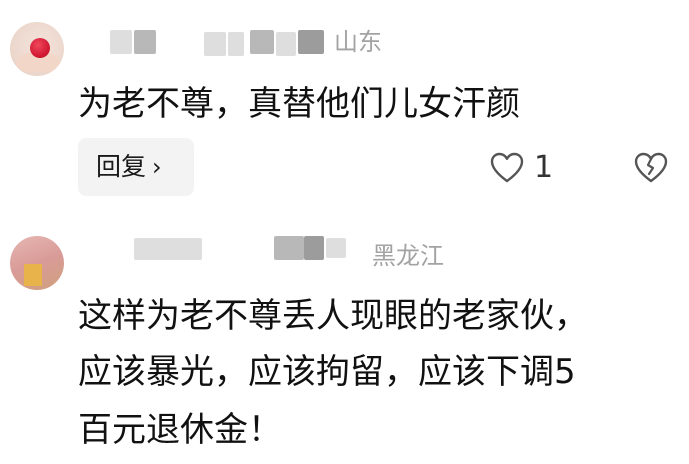 Image resolution: width=689 pixels, height=464 pixels. What do you see at coordinates (40, 48) in the screenshot?
I see `avatar-heart` at bounding box center [40, 48].